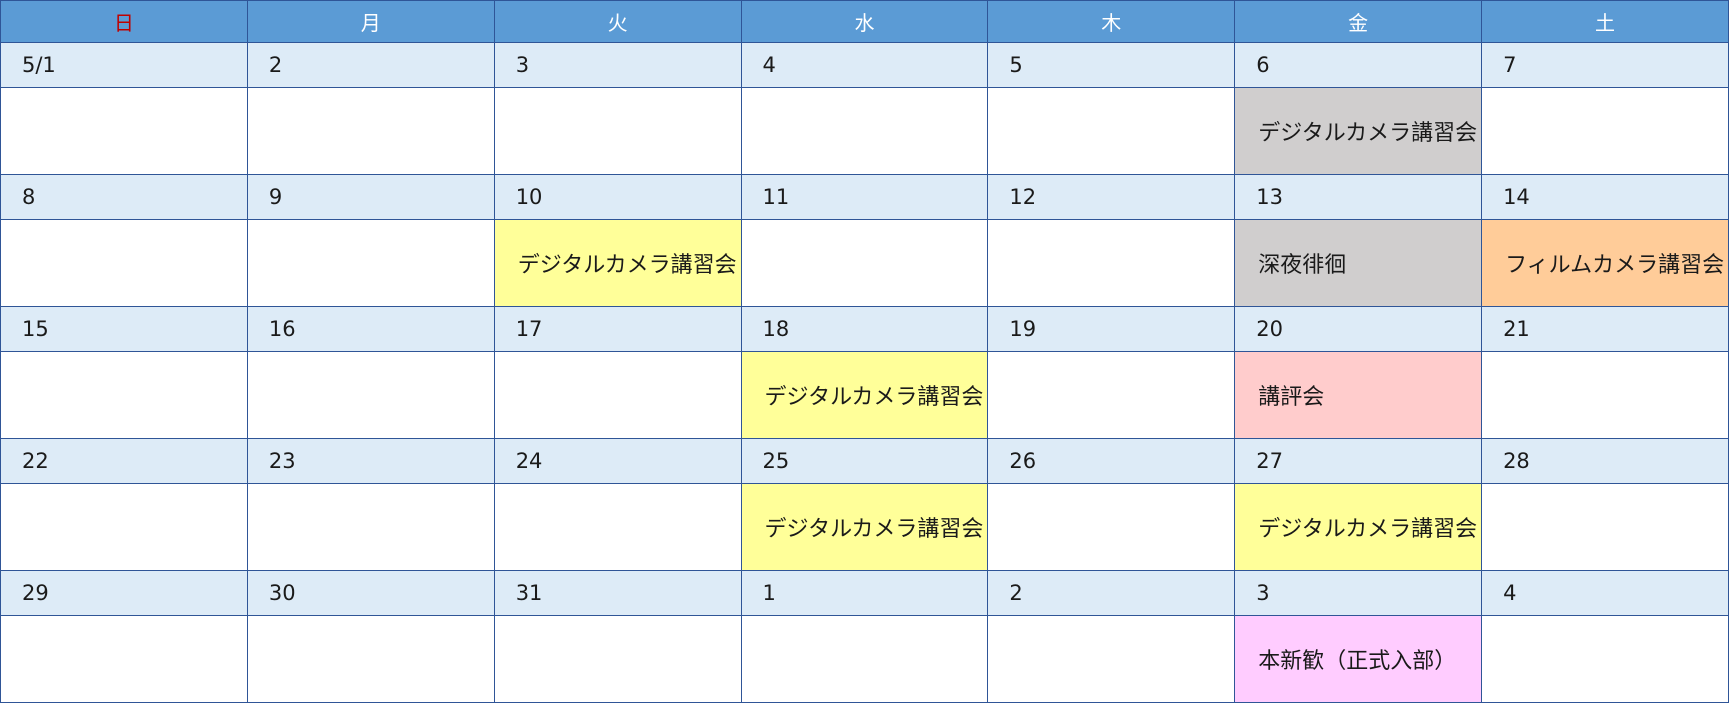  What do you see at coordinates (1605, 329) in the screenshot?
I see `date-cell: 21` at bounding box center [1605, 329].